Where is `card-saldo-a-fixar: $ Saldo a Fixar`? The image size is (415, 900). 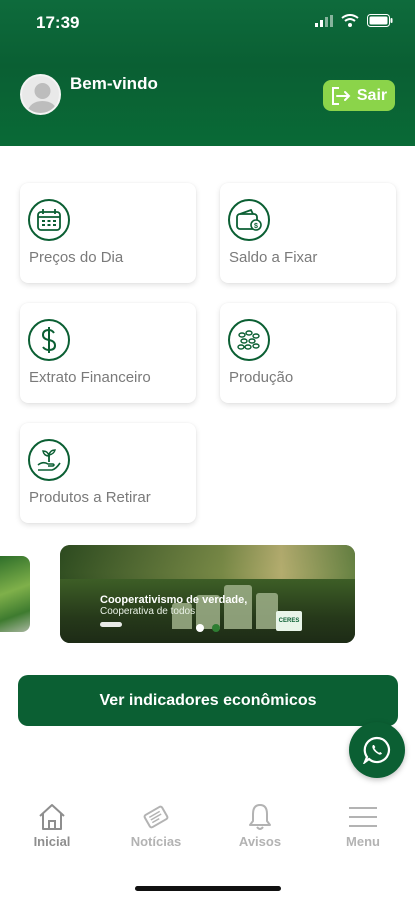
card-saldo-a-fixar: $ Saldo a Fixar is located at coordinates (308, 233).